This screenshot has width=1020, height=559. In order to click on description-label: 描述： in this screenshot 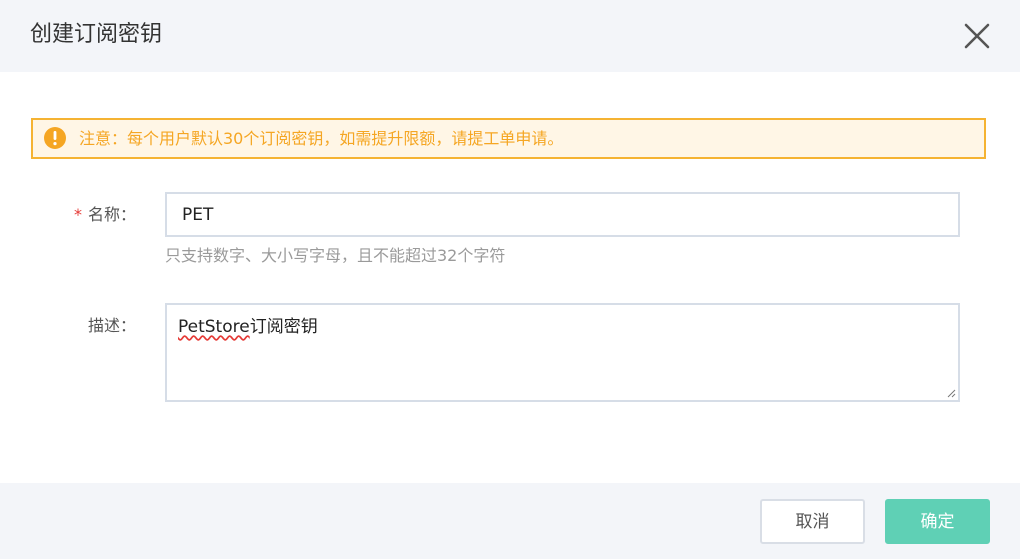, I will do `click(112, 325)`.